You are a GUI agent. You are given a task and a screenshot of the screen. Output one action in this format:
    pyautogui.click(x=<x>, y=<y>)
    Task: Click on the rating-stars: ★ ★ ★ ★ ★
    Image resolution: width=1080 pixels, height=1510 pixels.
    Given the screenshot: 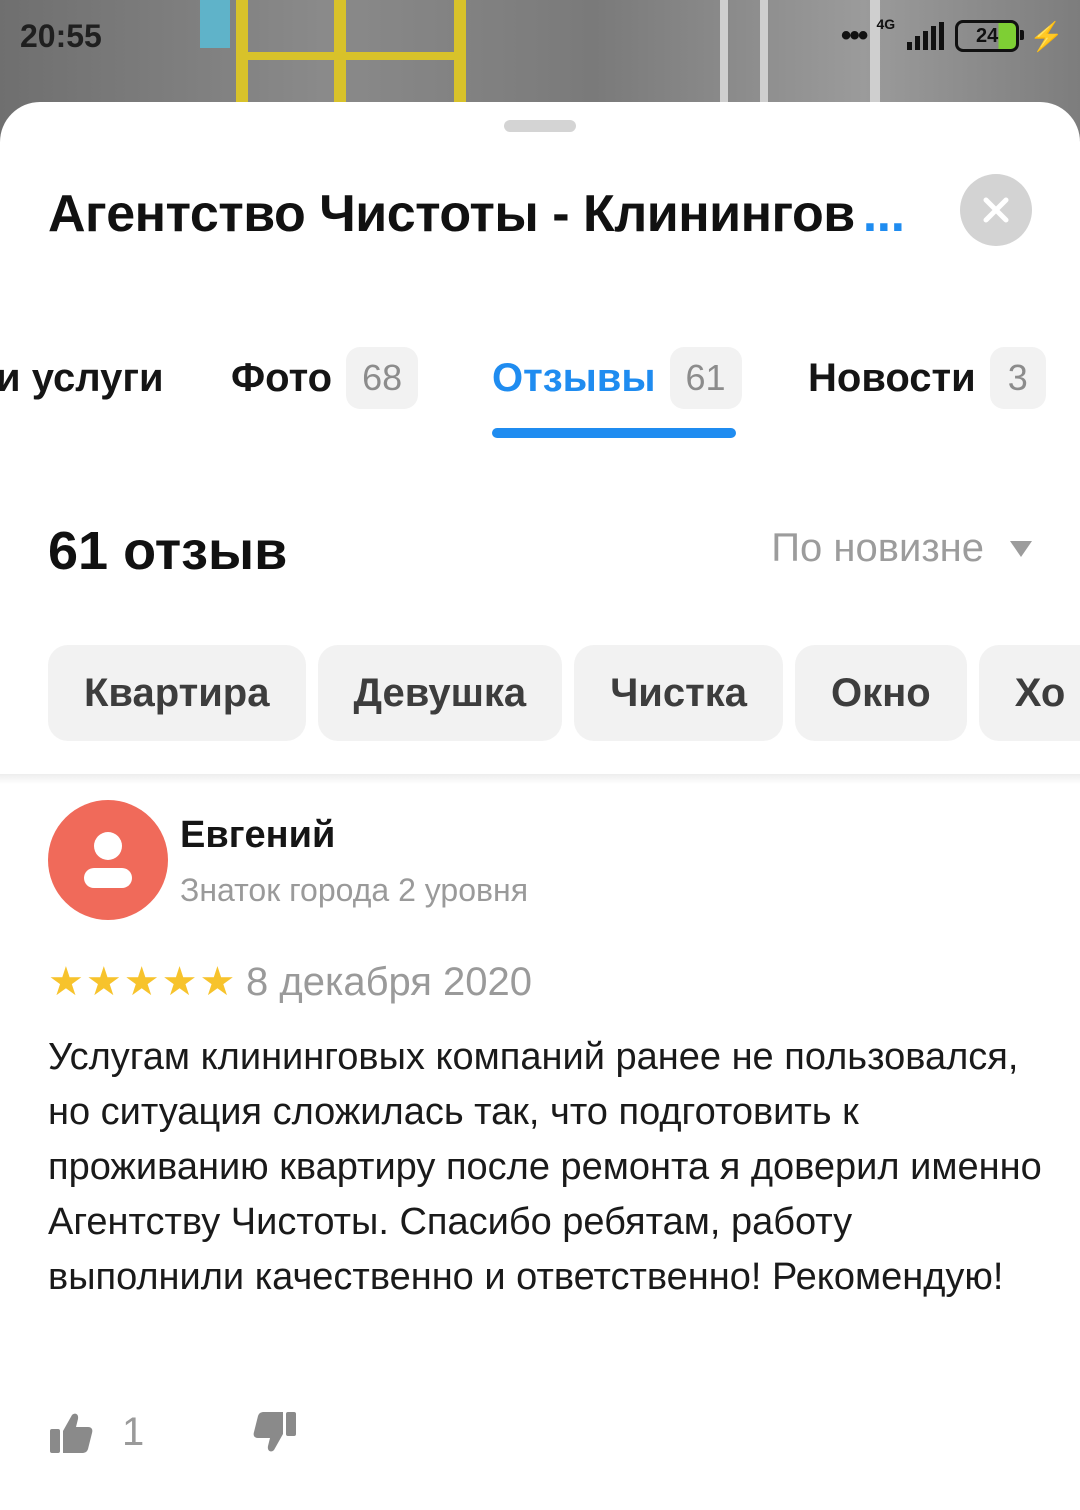 What is the action you would take?
    pyautogui.click(x=141, y=982)
    